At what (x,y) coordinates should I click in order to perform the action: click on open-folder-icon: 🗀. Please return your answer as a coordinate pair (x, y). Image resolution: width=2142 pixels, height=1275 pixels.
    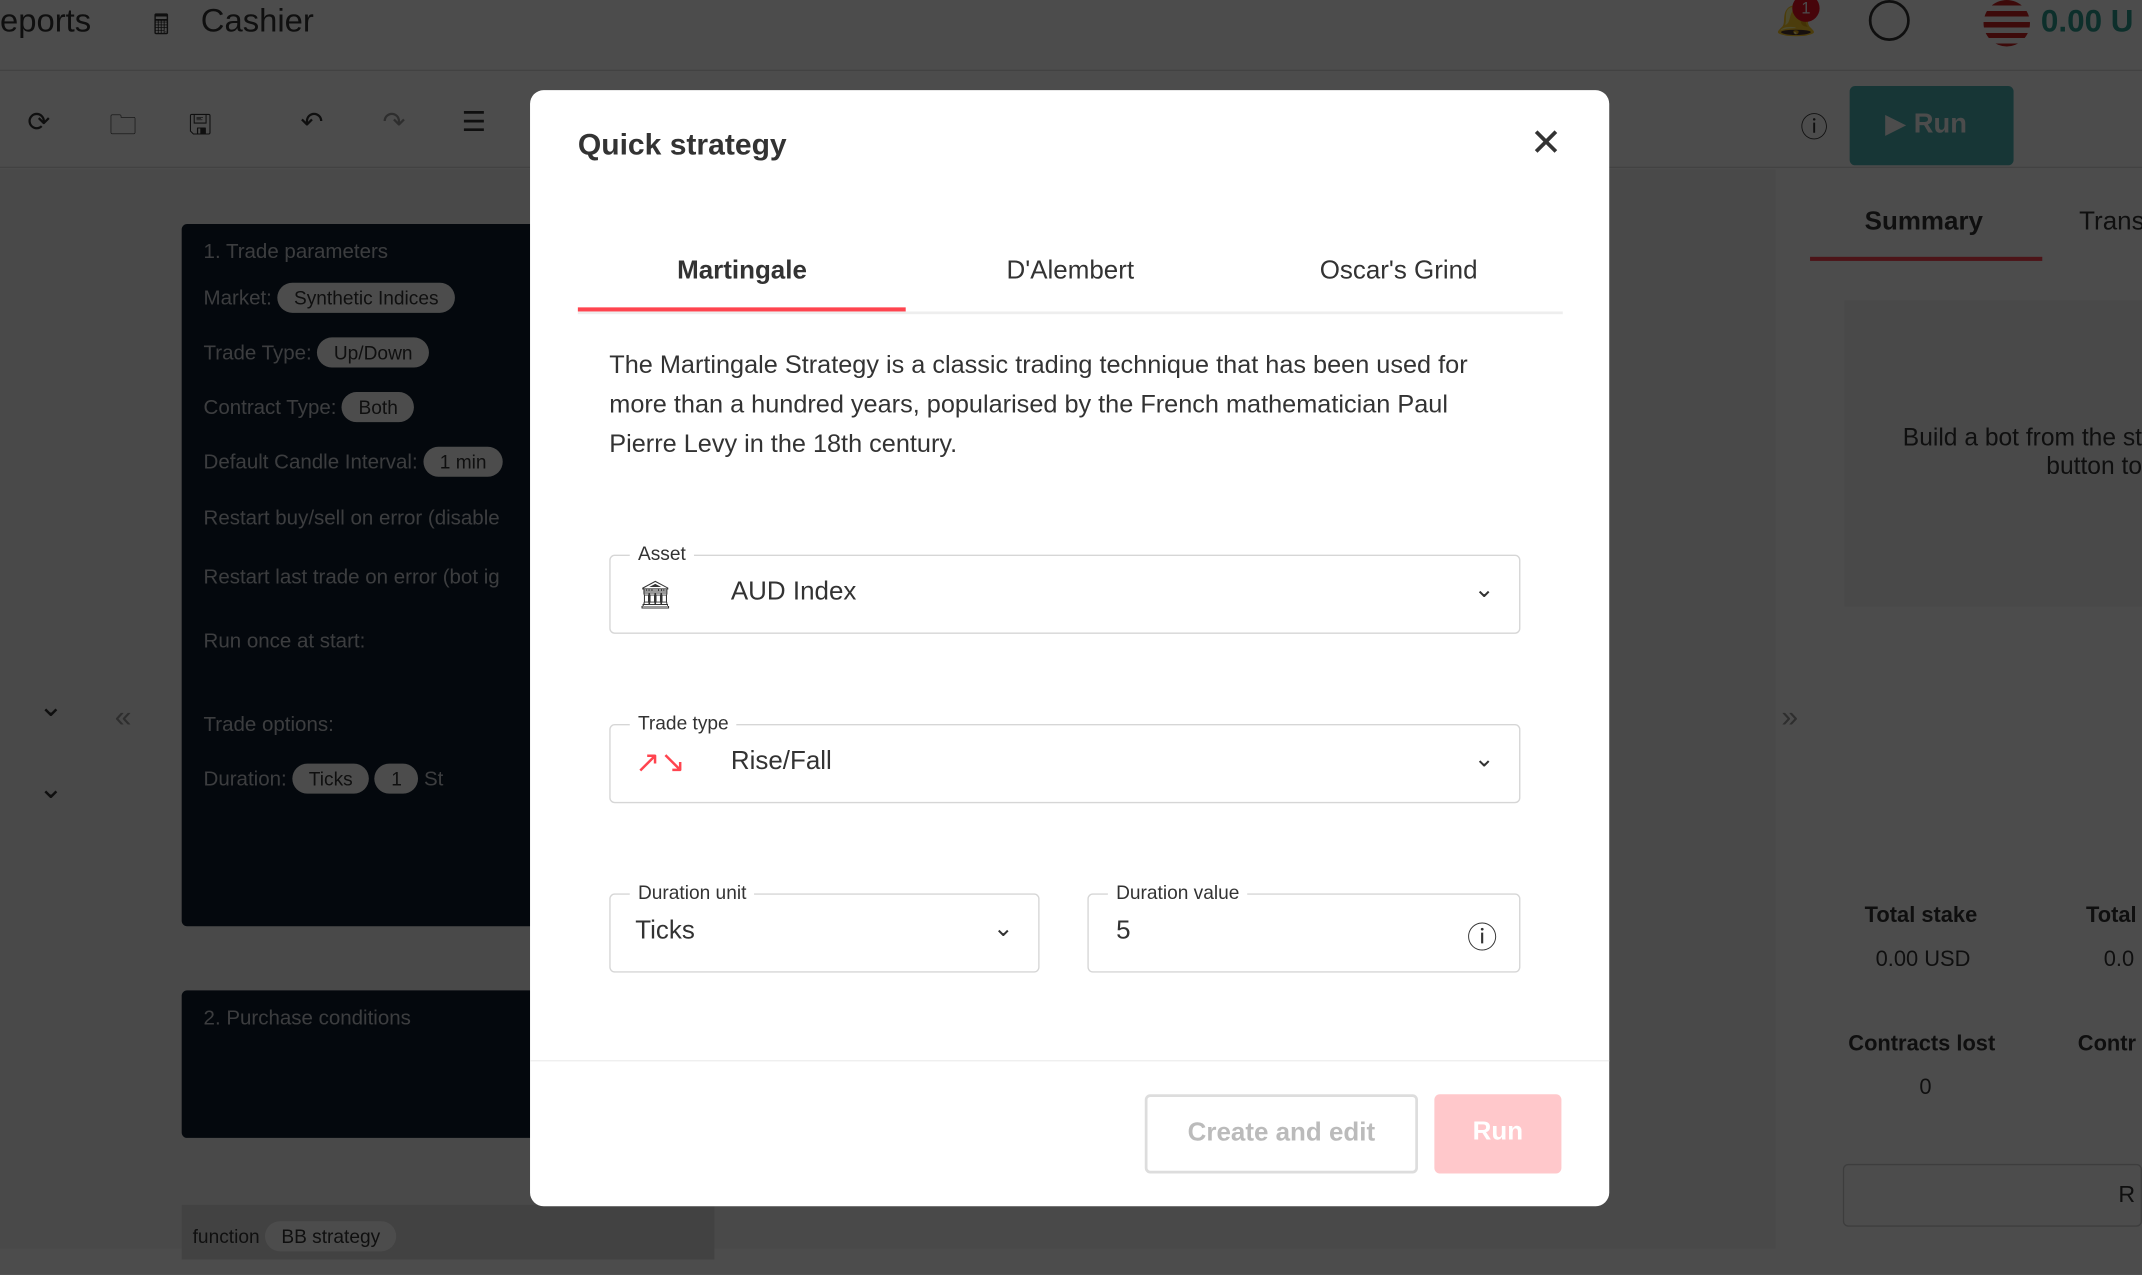
    Looking at the image, I should click on (122, 128).